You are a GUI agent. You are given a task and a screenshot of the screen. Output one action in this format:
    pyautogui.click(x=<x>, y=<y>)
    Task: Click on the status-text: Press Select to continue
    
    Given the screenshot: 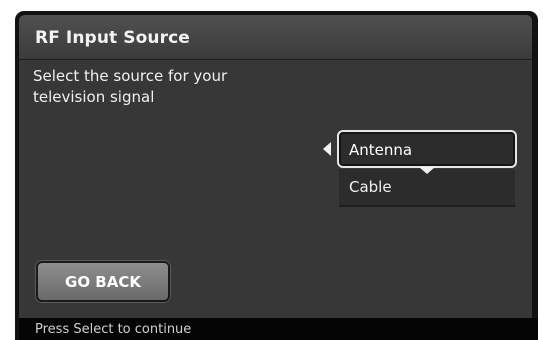 What is the action you would take?
    pyautogui.click(x=113, y=329)
    